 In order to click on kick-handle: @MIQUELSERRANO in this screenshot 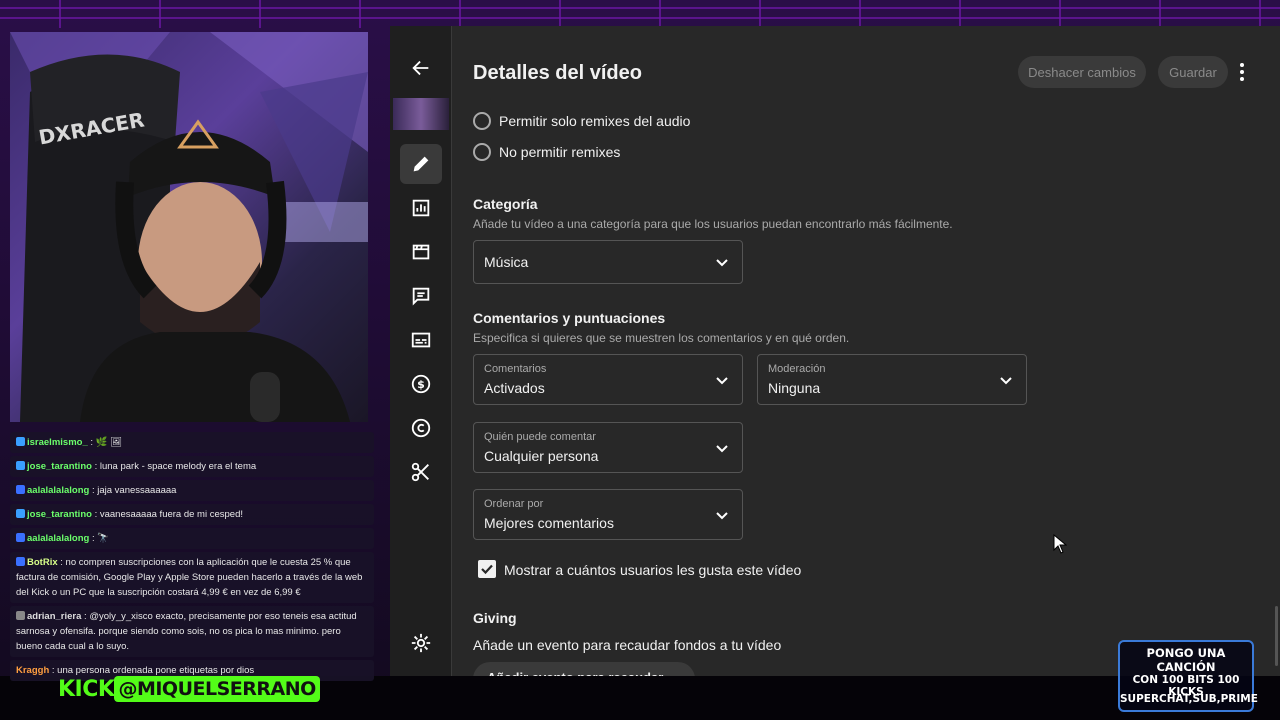, I will do `click(217, 689)`.